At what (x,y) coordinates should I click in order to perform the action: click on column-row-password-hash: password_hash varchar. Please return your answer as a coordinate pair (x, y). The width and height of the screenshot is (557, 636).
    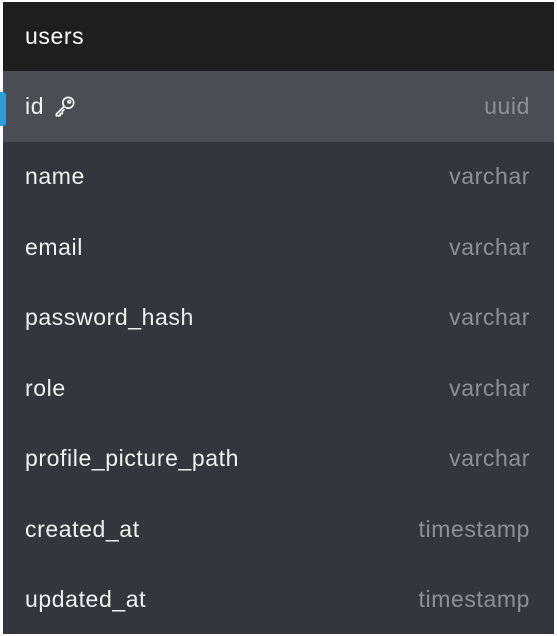
    Looking at the image, I should click on (278, 318).